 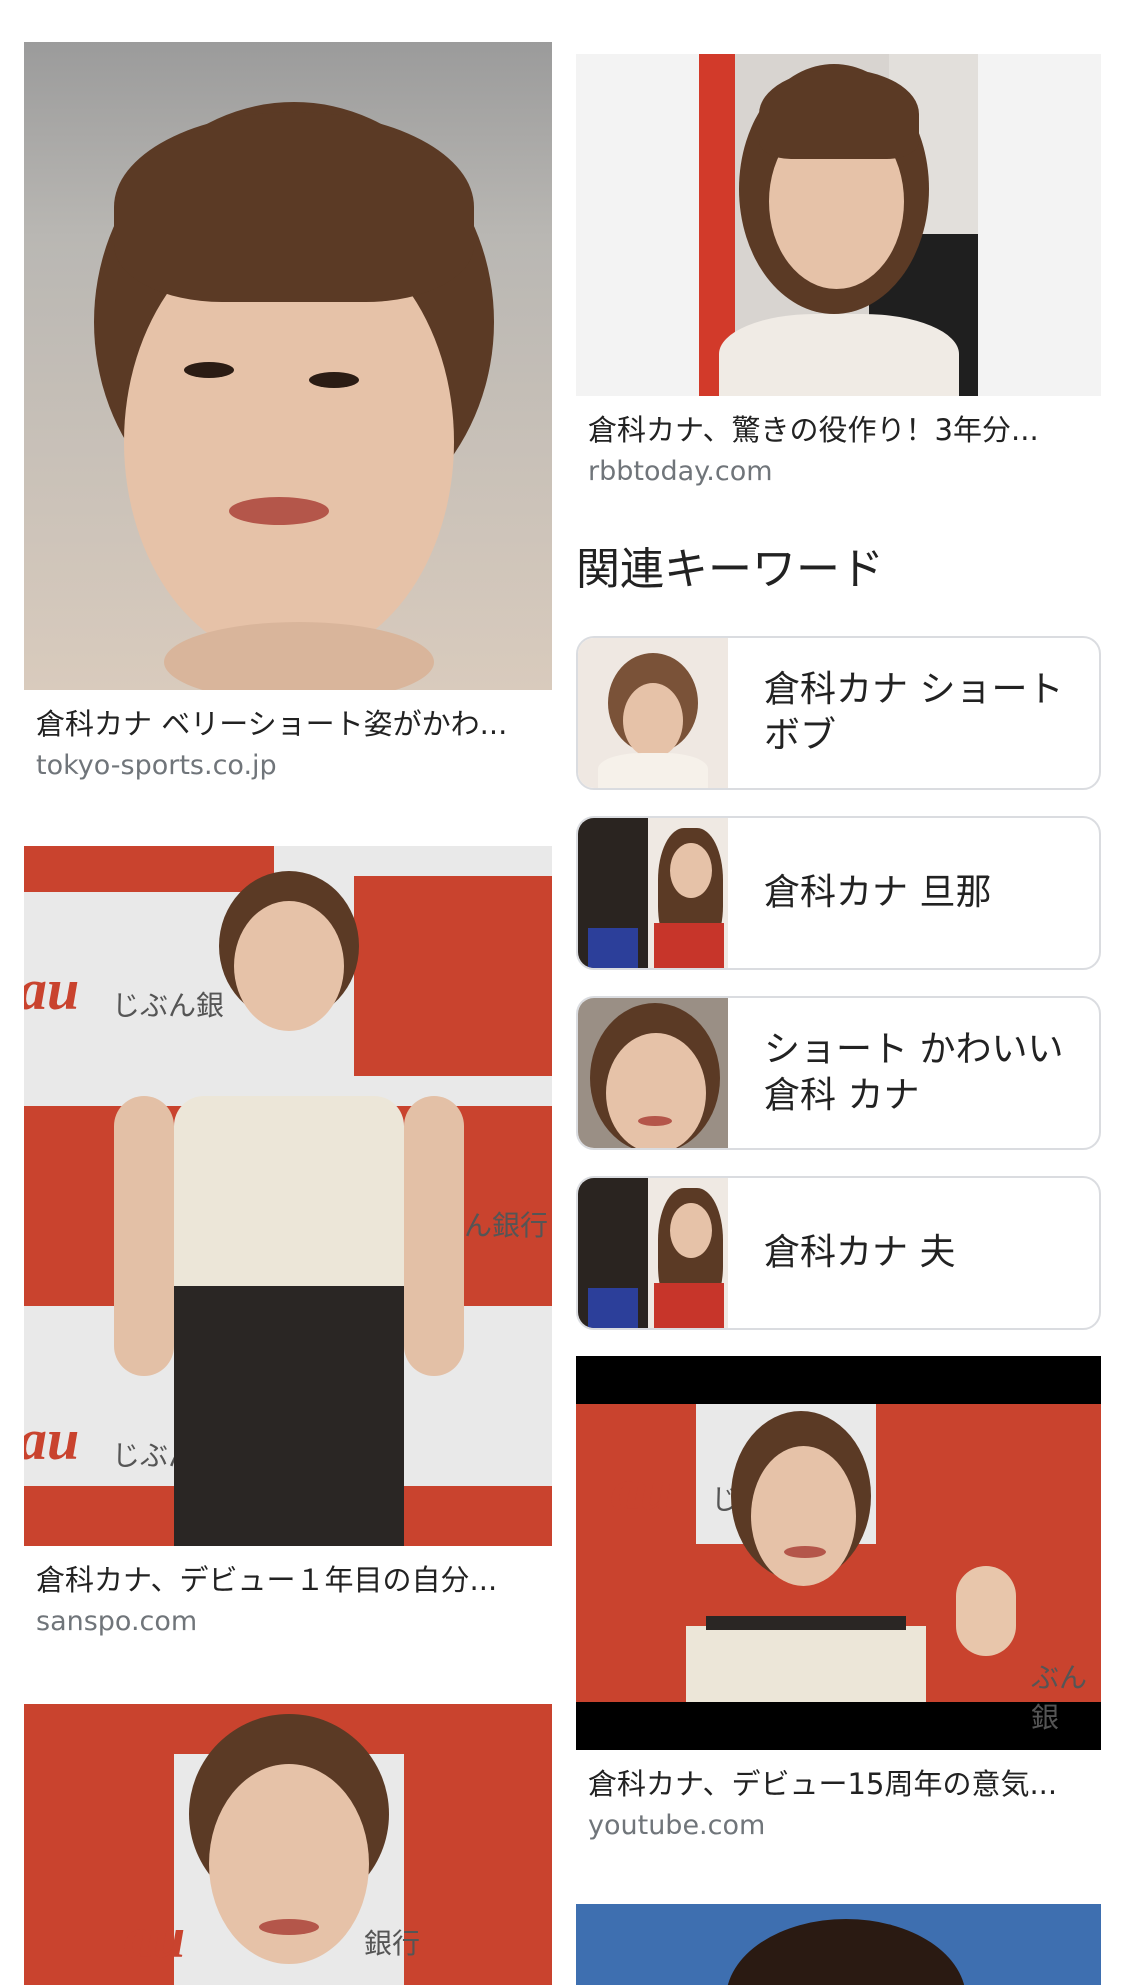 I want to click on related-keyword-chip: 倉科カナ 旦那, so click(x=838, y=893).